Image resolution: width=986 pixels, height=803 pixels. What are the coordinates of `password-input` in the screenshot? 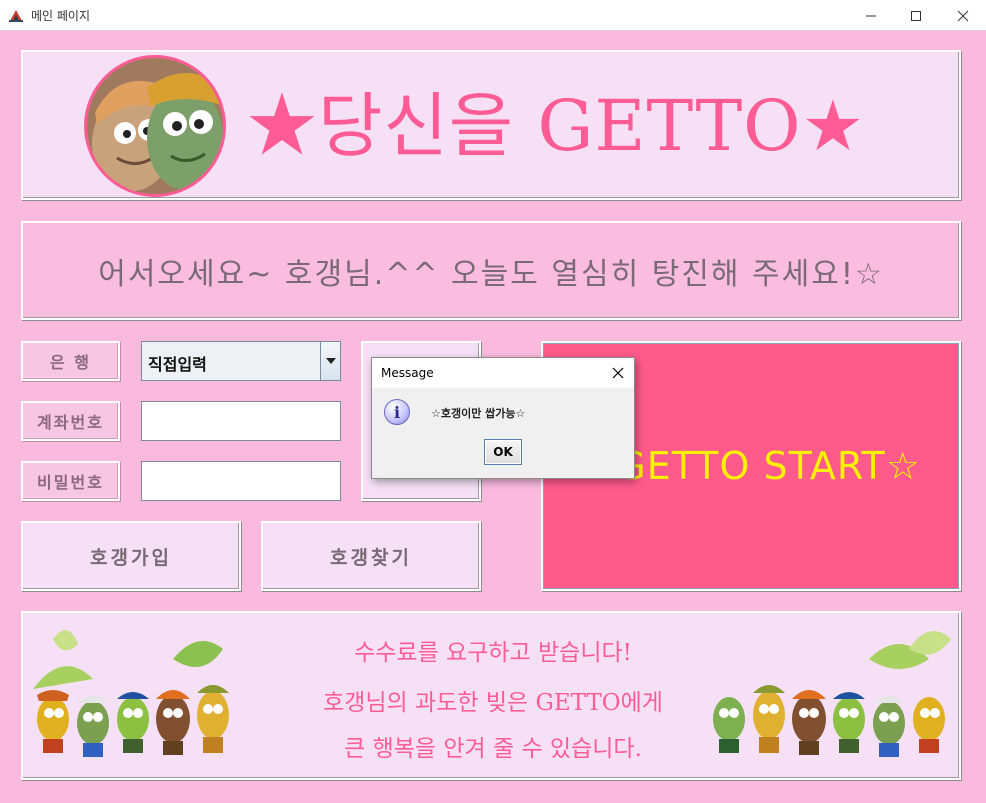 It's located at (241, 481).